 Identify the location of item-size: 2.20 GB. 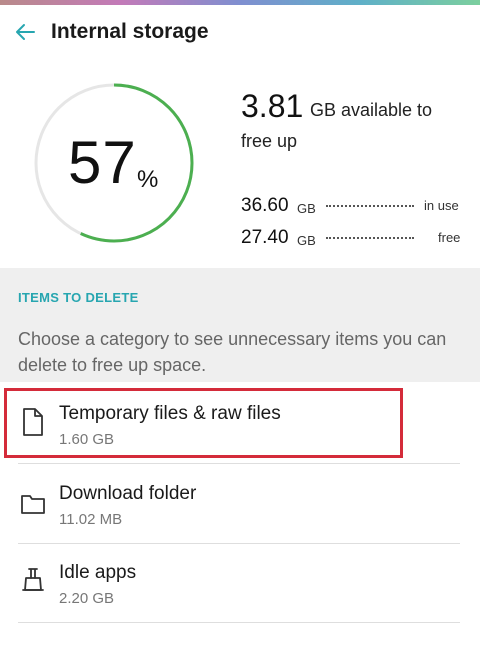
(87, 598).